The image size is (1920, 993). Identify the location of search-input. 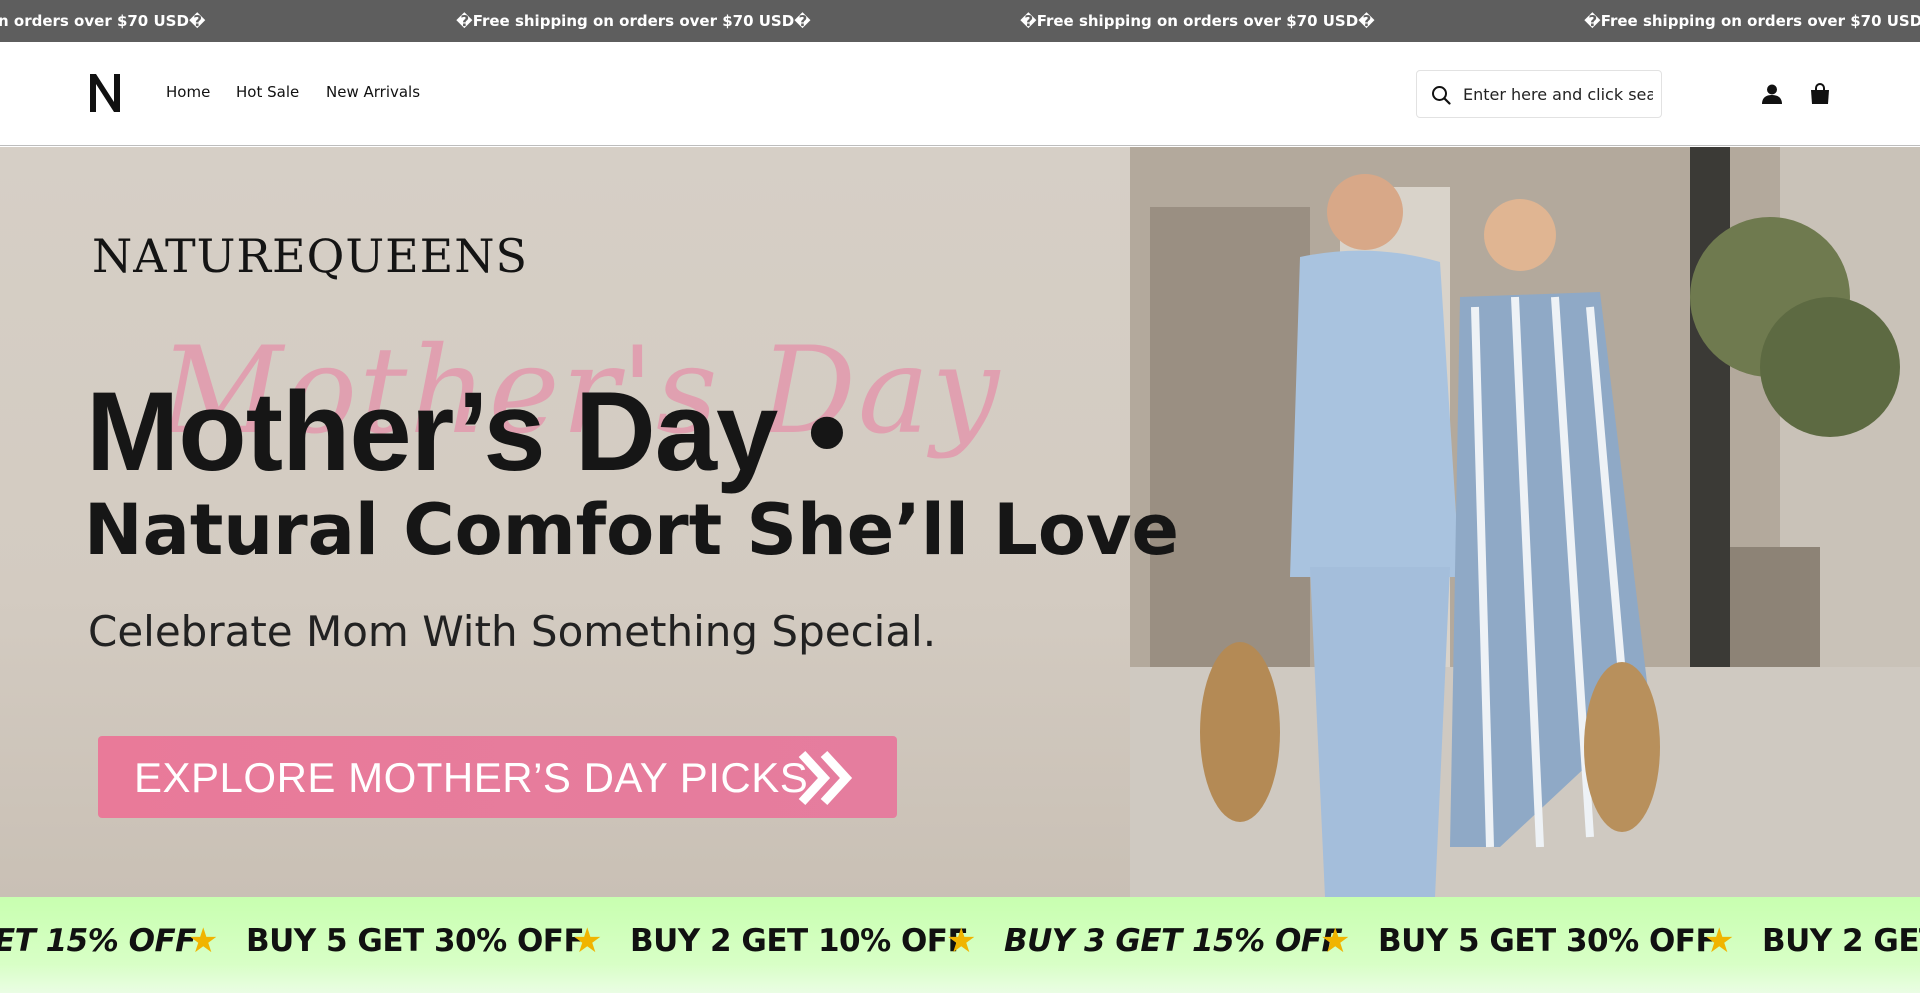
(1558, 94).